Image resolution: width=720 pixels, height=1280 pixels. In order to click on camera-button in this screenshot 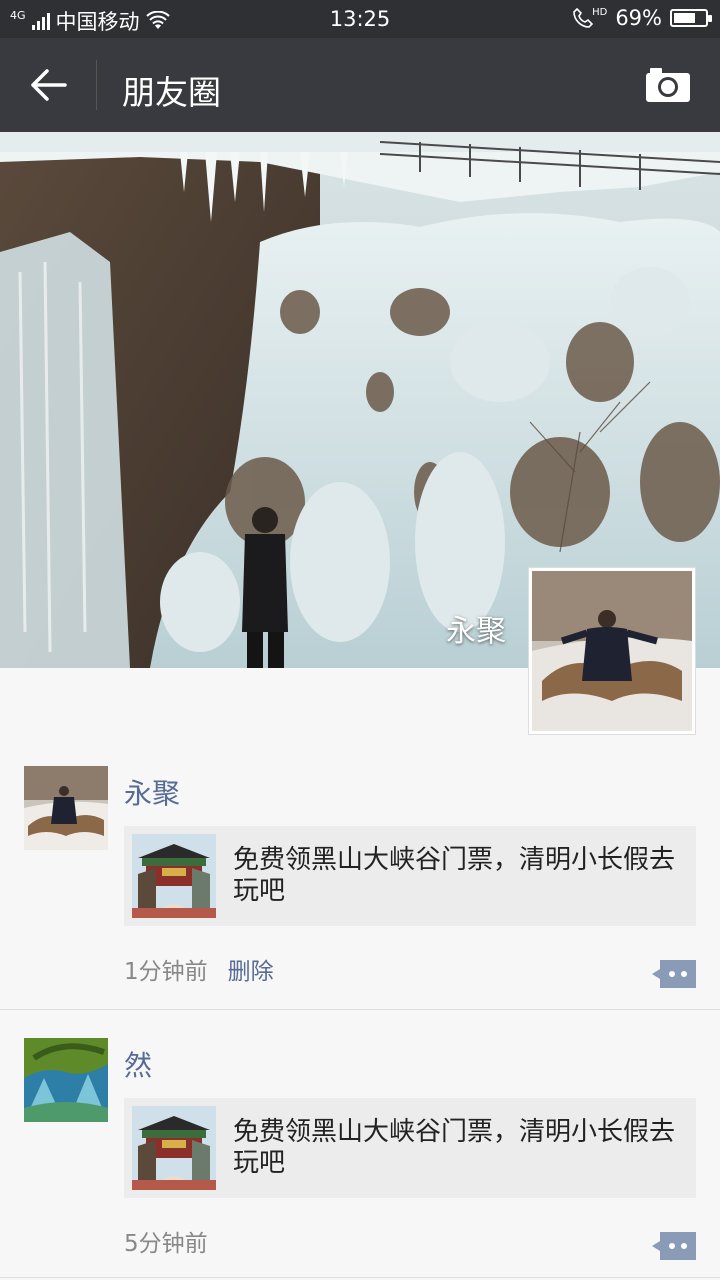, I will do `click(668, 85)`.